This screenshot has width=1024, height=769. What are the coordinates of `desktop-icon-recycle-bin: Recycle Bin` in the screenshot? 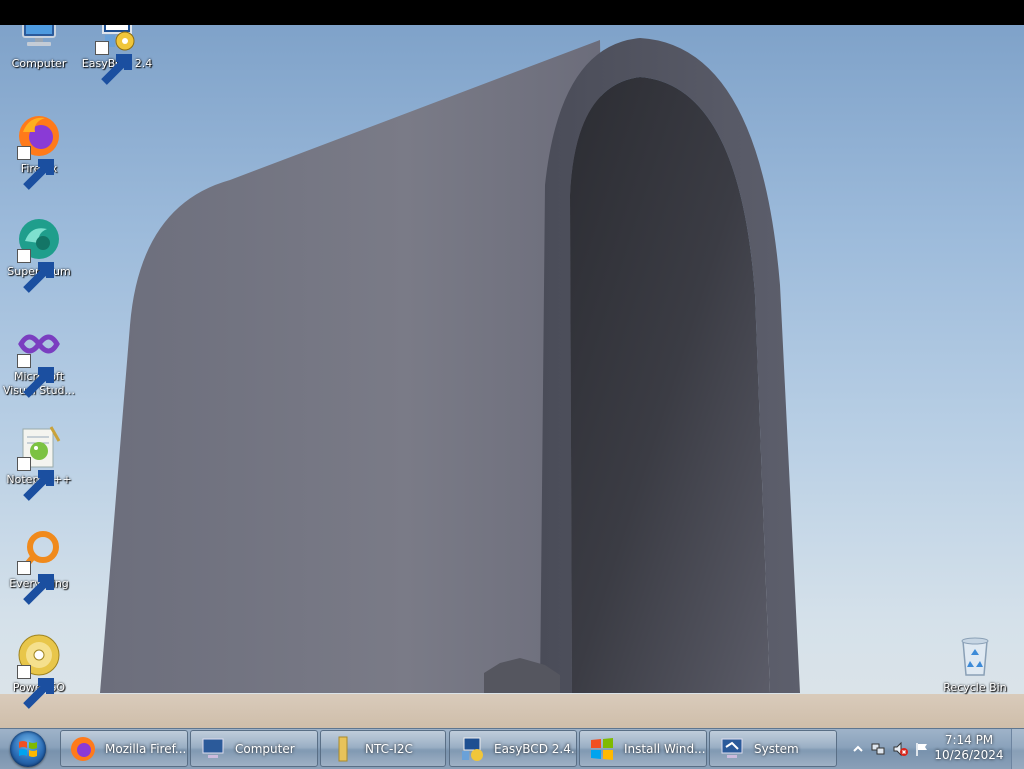 It's located at (975, 663).